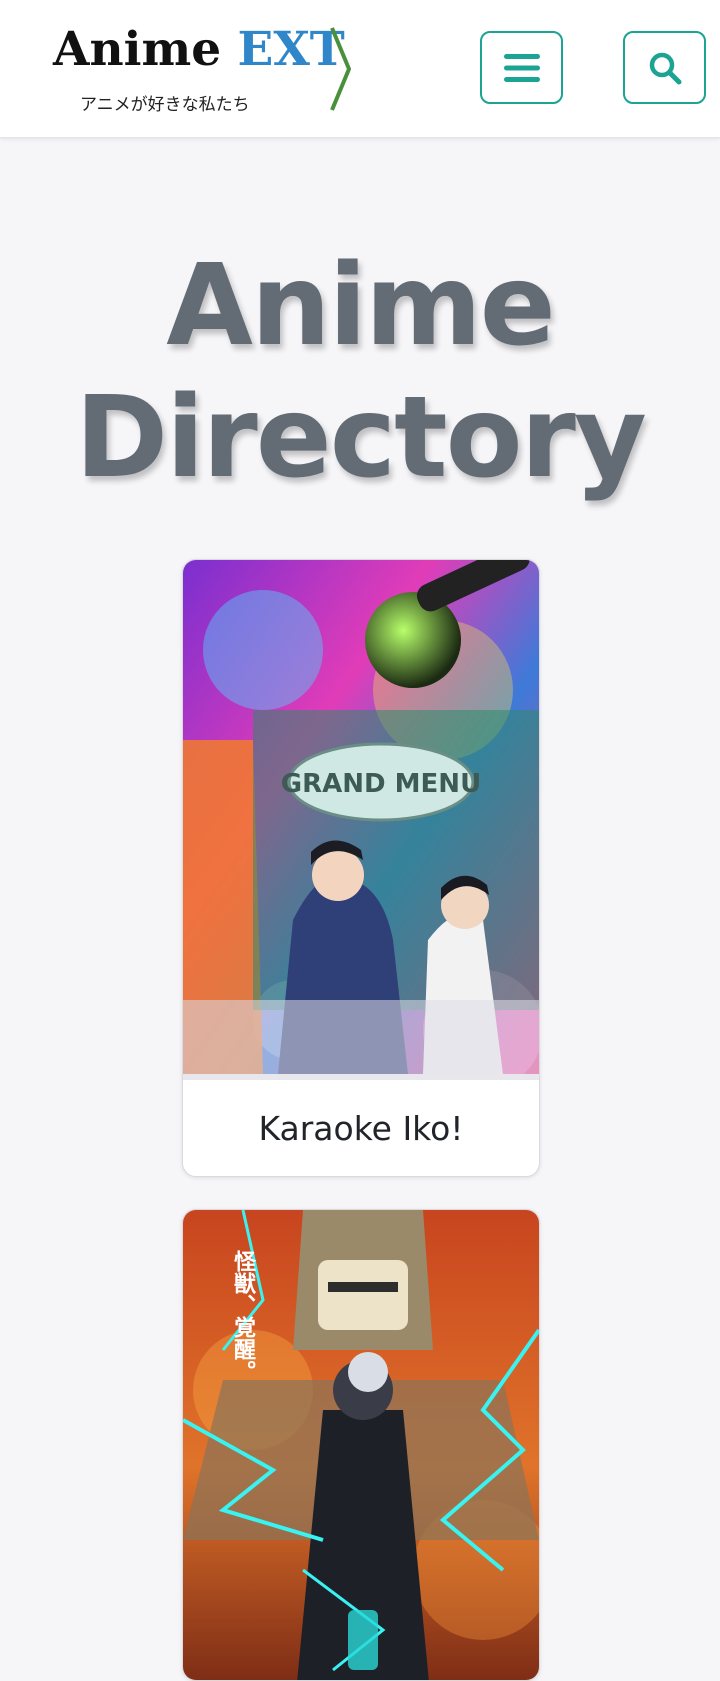 The width and height of the screenshot is (720, 1681). Describe the element at coordinates (361, 438) in the screenshot. I see `page-title-line2: Directory` at that location.